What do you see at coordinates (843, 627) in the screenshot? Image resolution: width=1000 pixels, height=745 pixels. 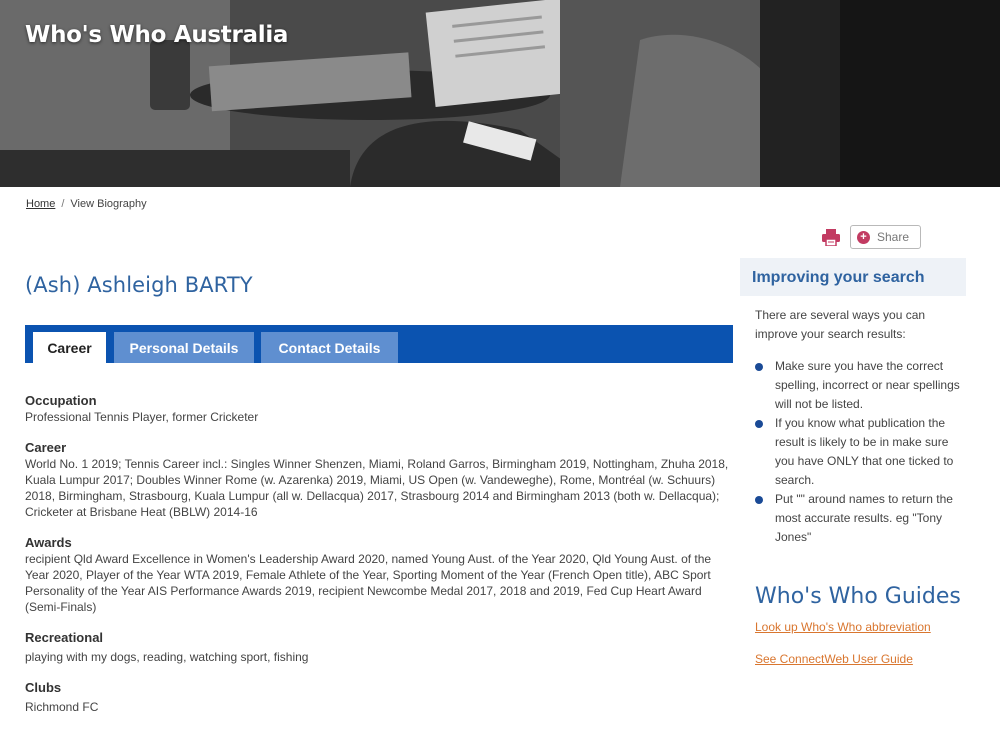 I see `abbreviation-guide-link: Look up Who's Who abbreviation` at bounding box center [843, 627].